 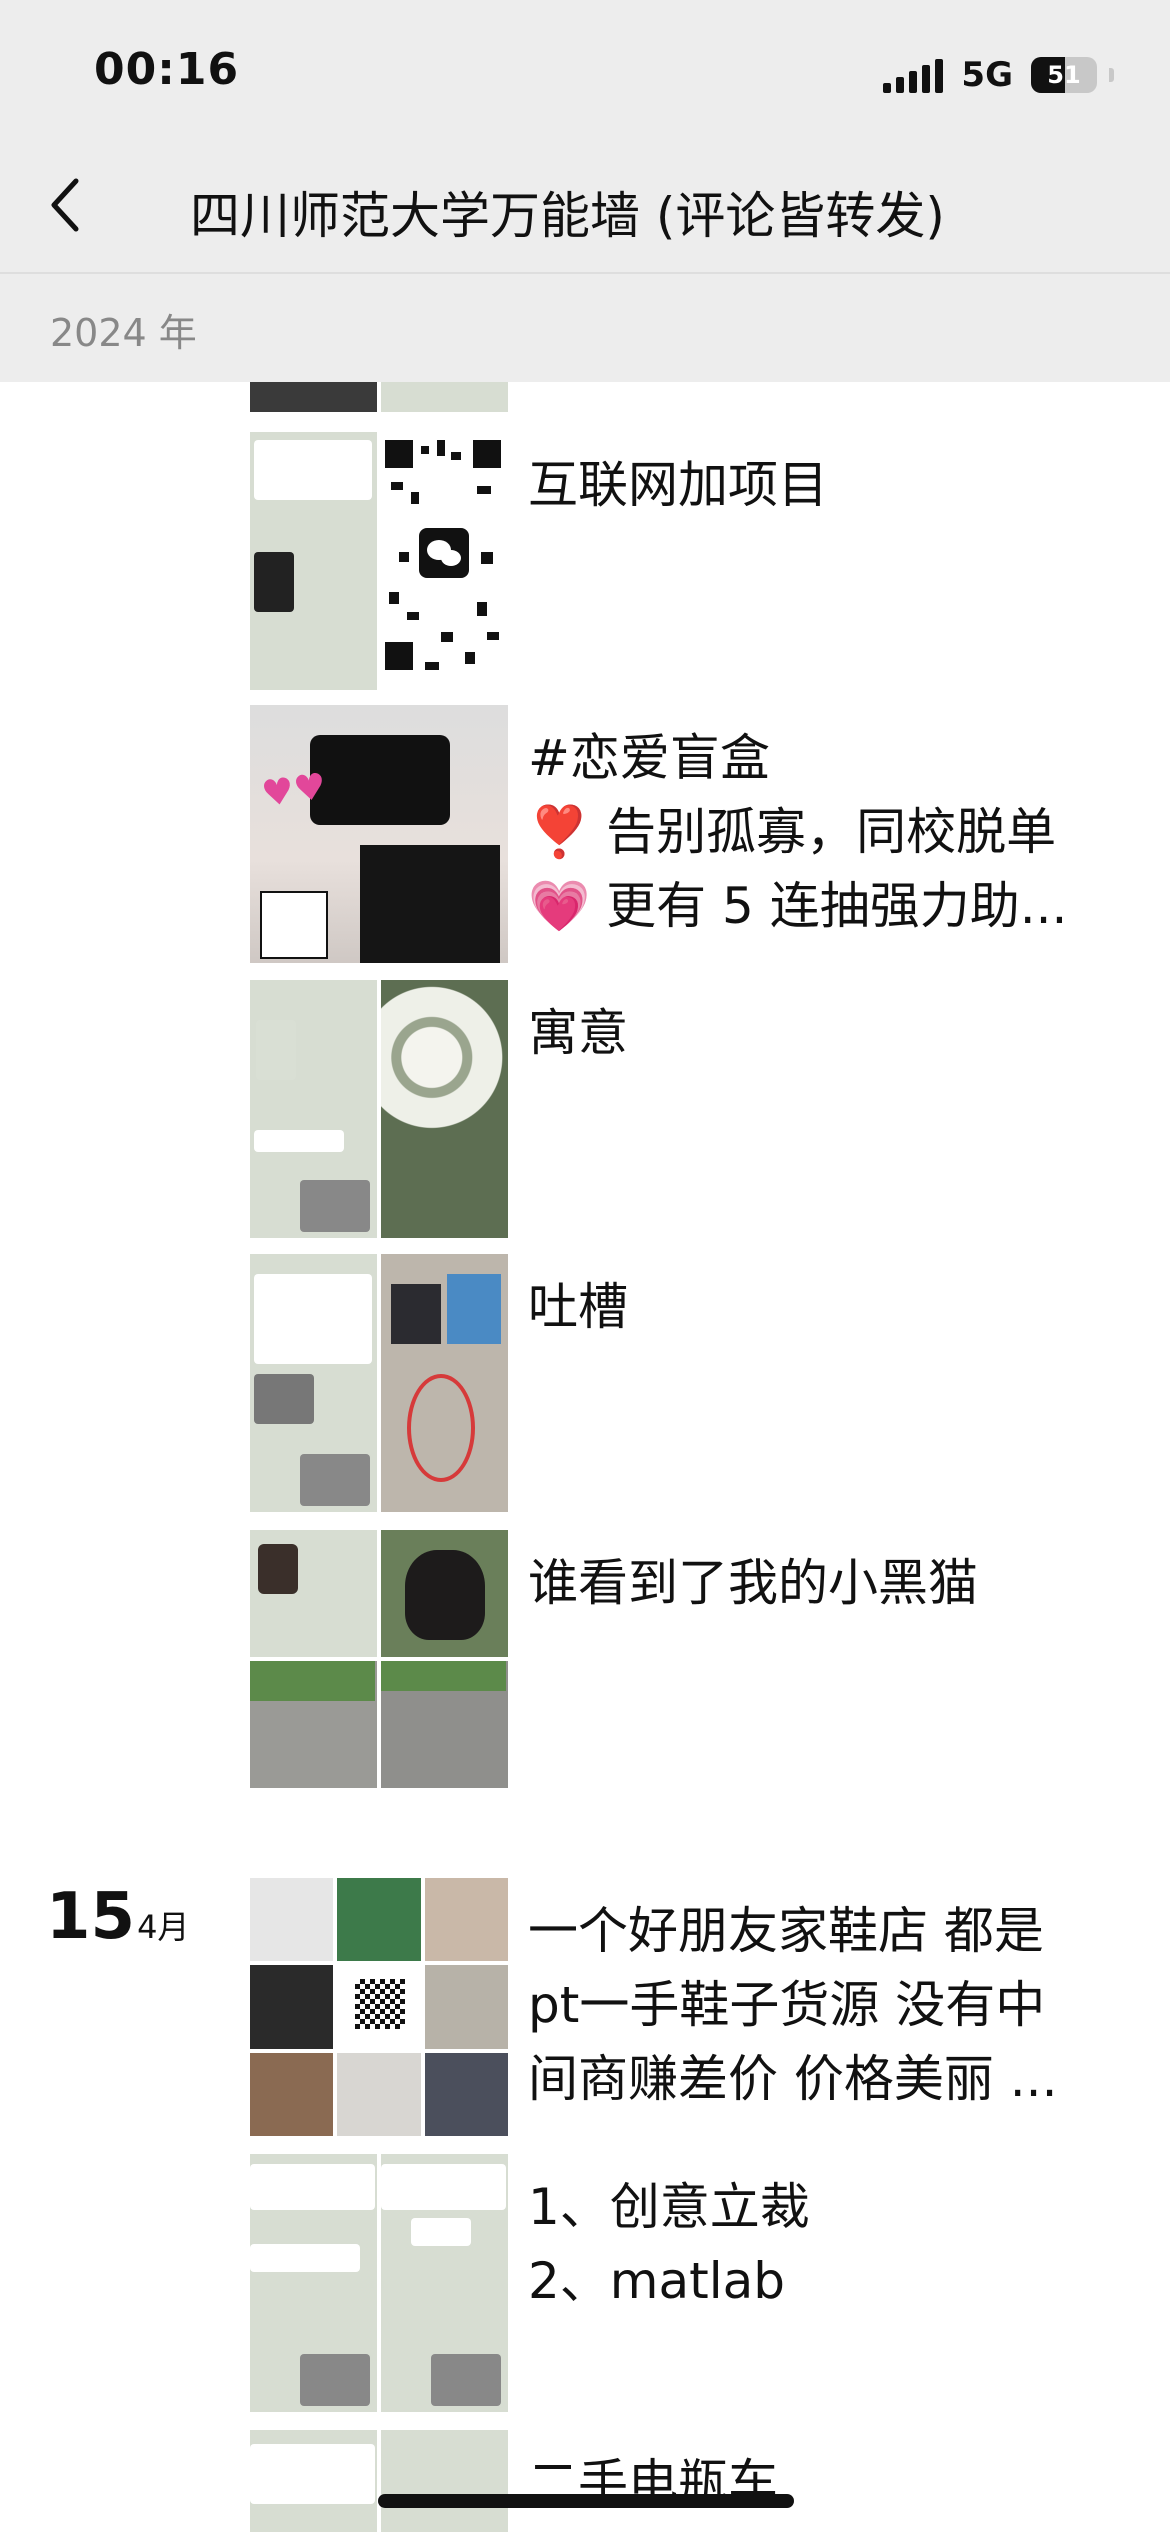 I want to click on date-label: 154月, so click(x=117, y=1917).